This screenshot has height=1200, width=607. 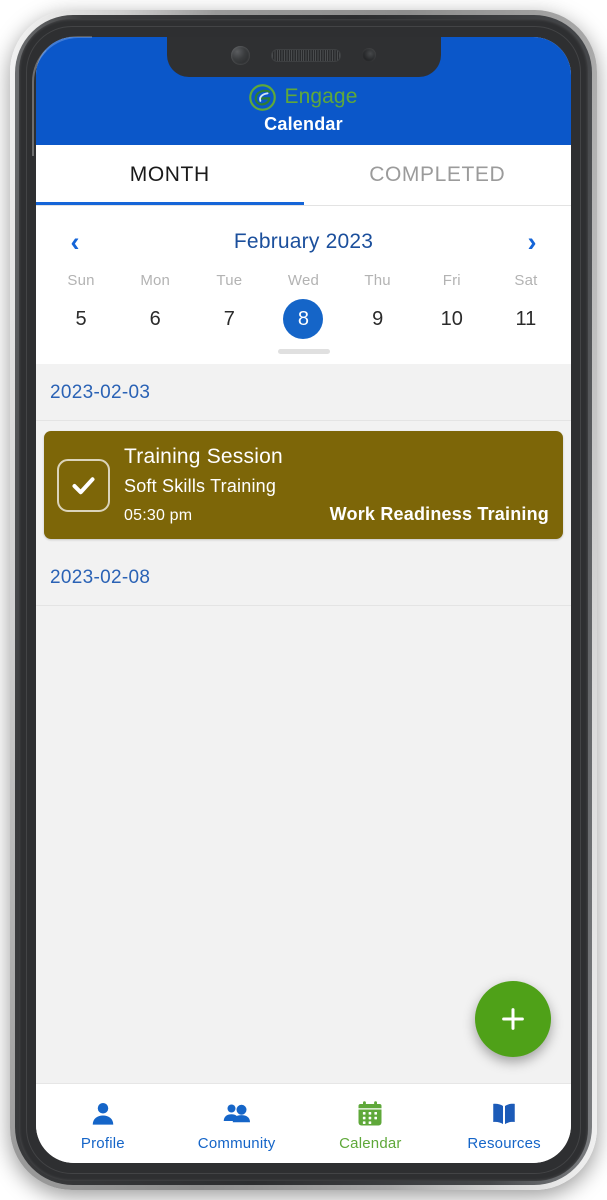 What do you see at coordinates (81, 280) in the screenshot?
I see `day-name-sun: Sun` at bounding box center [81, 280].